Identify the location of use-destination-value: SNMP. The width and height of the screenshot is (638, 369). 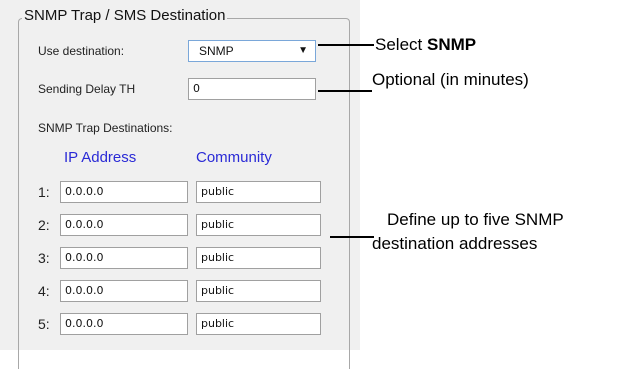
(216, 51).